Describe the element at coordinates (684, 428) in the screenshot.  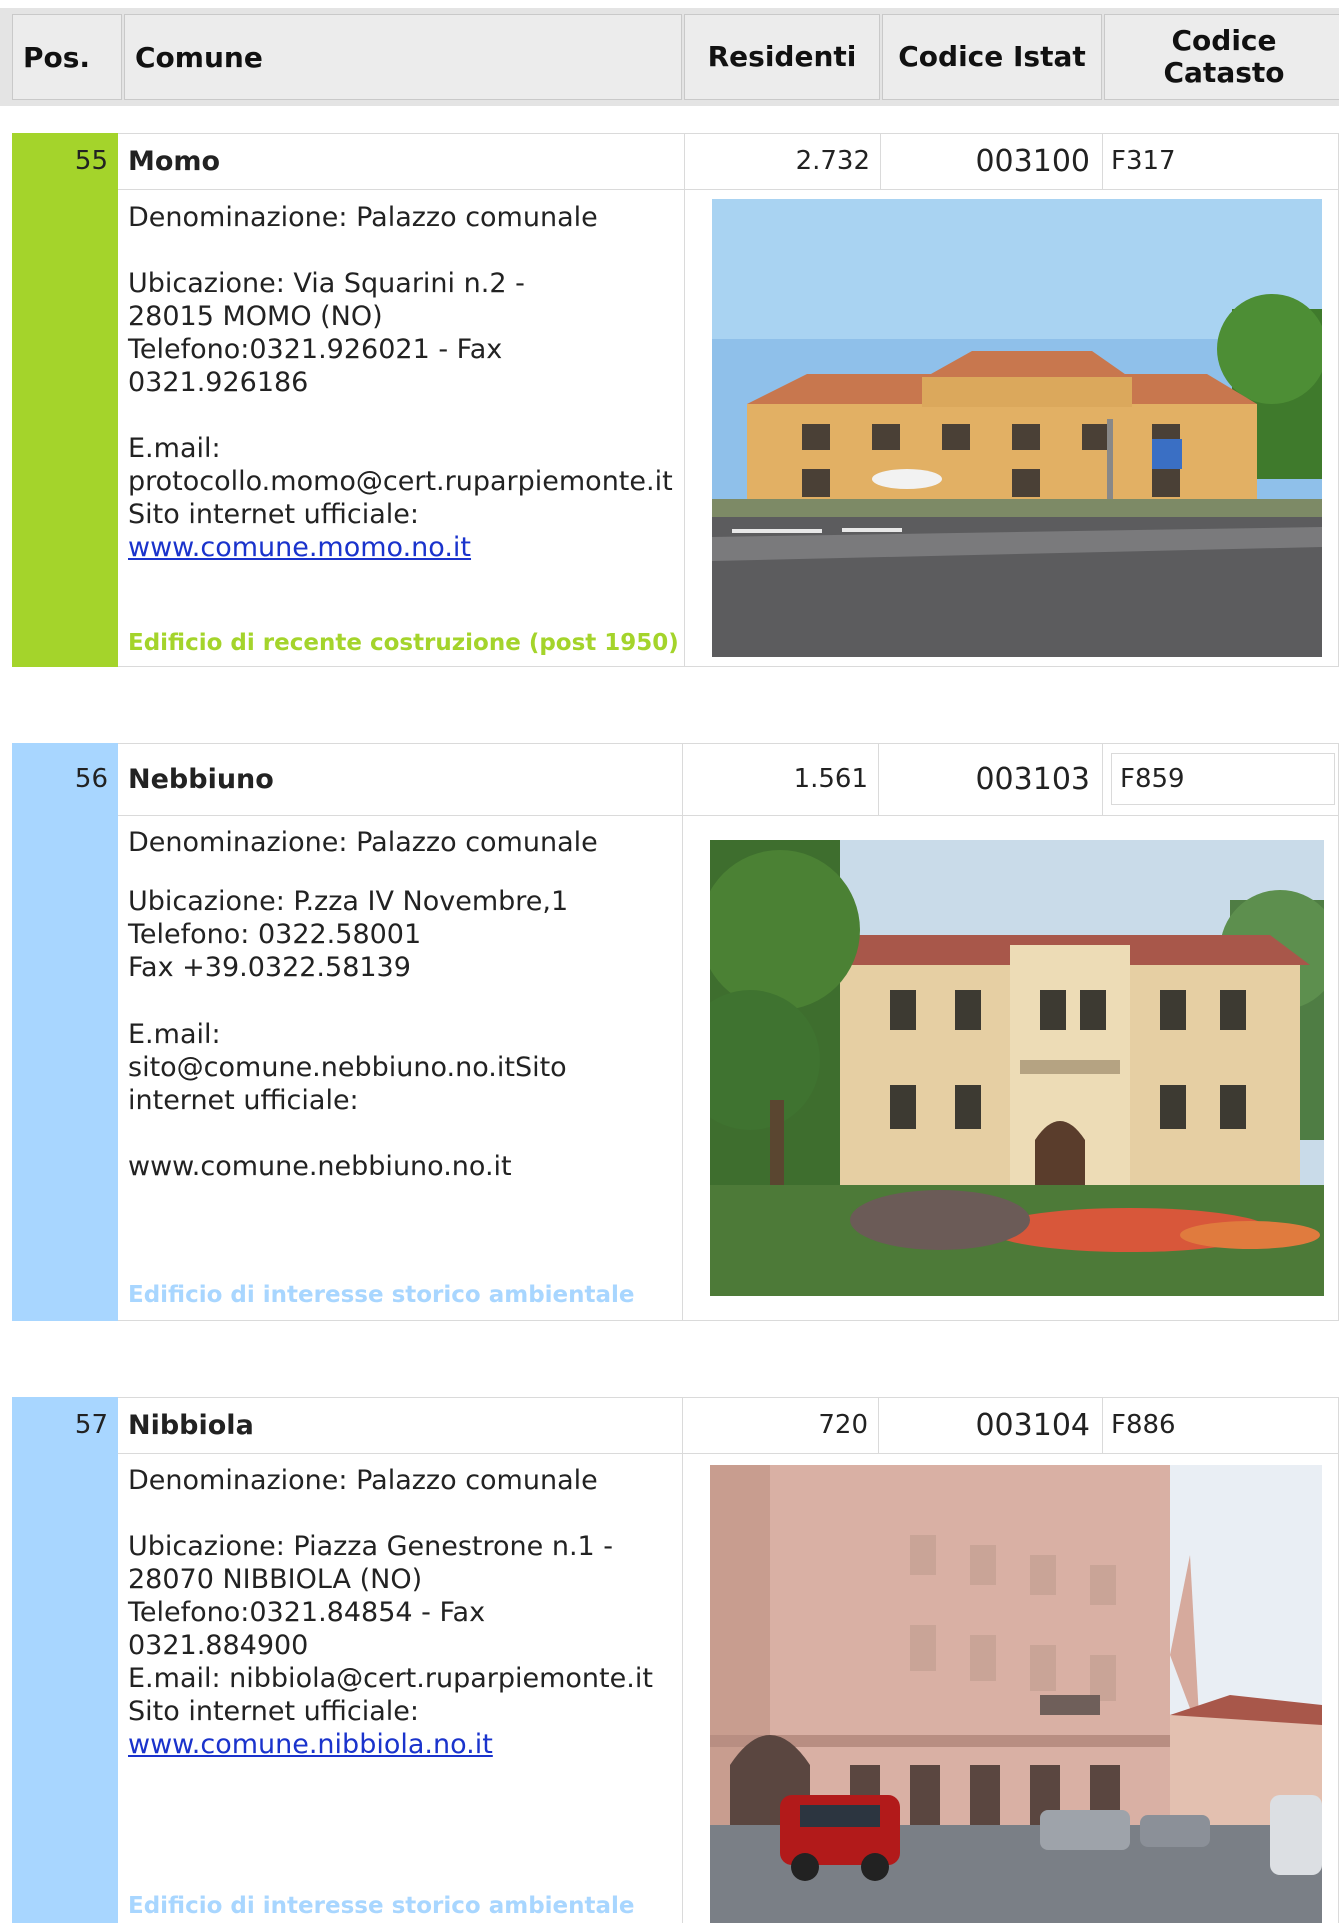
I see `column-divider` at that location.